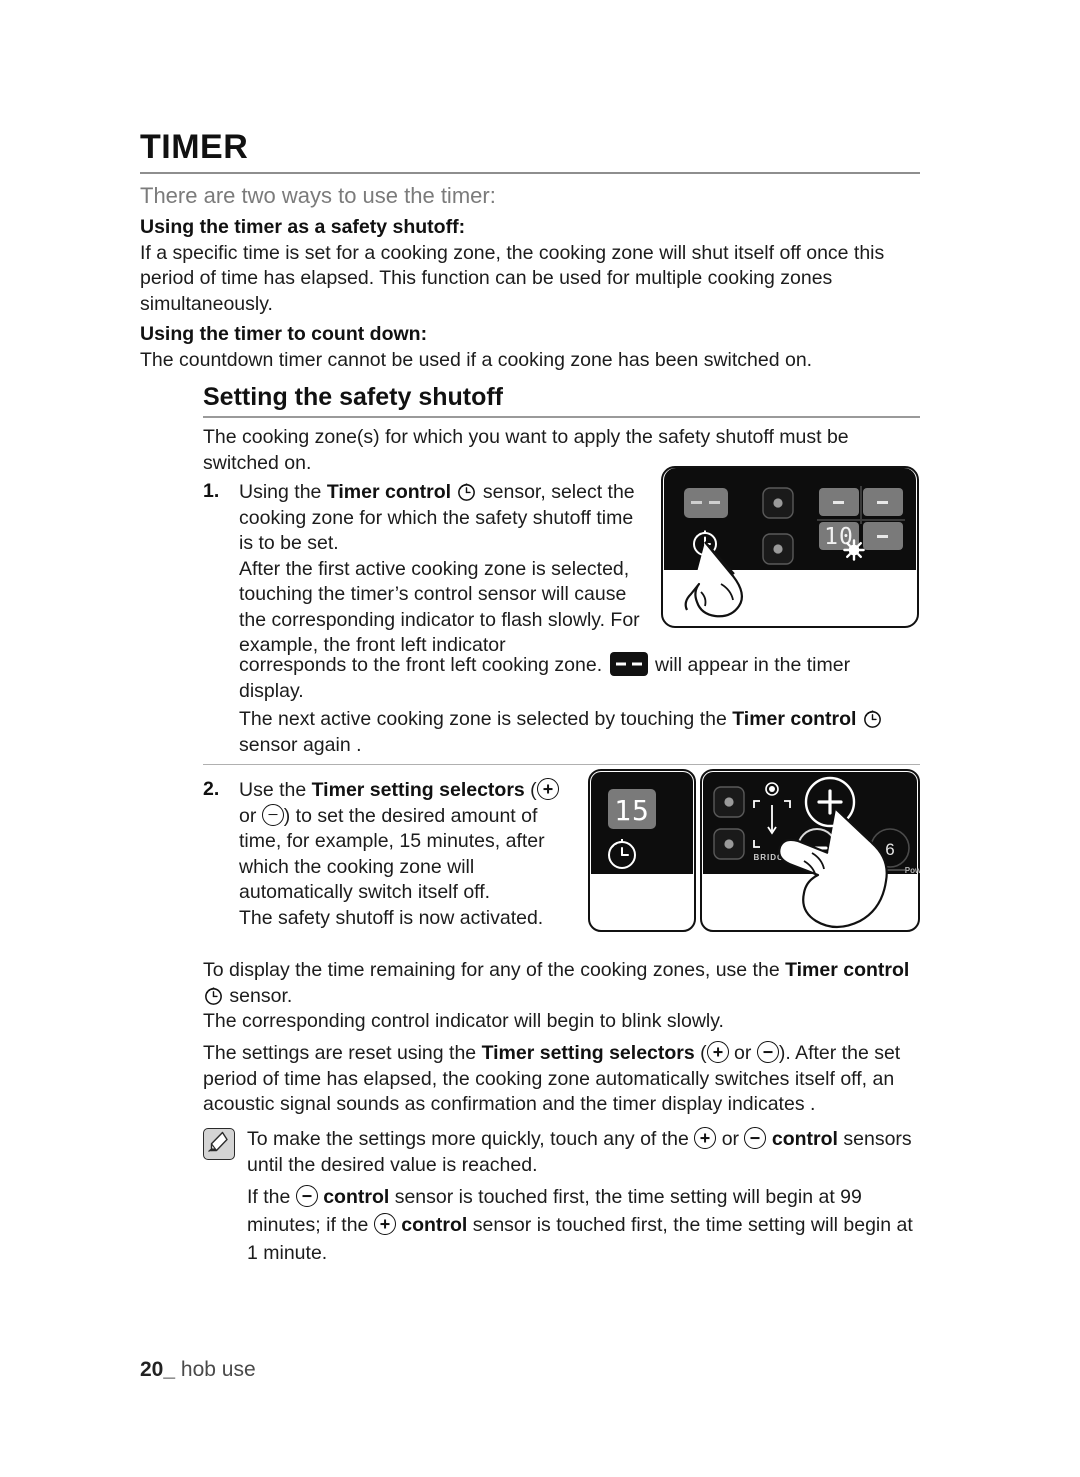 Image resolution: width=1080 pixels, height=1477 pixels. Describe the element at coordinates (356, 1197) in the screenshot. I see `note-bold-control-a: control` at that location.